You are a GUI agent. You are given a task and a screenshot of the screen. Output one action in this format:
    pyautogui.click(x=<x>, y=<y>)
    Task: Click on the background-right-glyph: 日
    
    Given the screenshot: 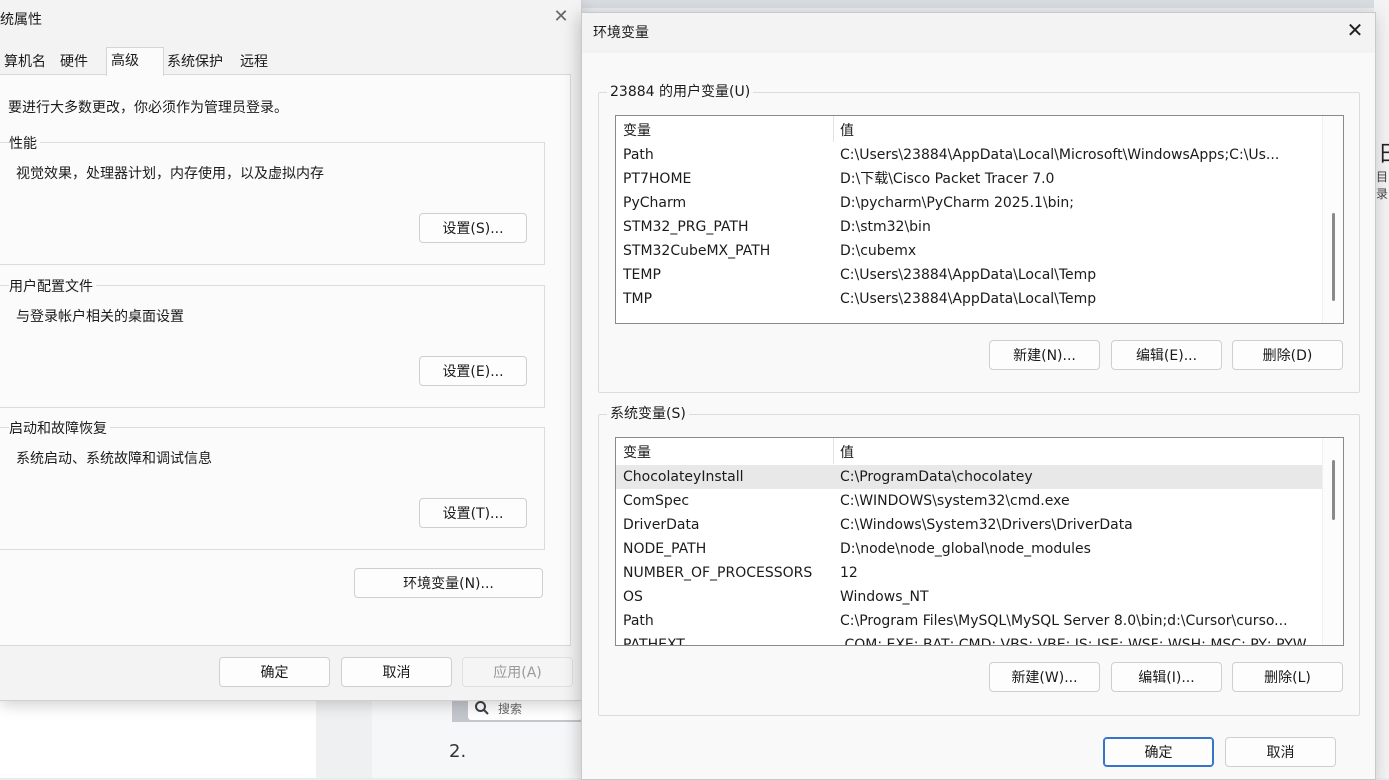 What is the action you would take?
    pyautogui.click(x=1383, y=152)
    